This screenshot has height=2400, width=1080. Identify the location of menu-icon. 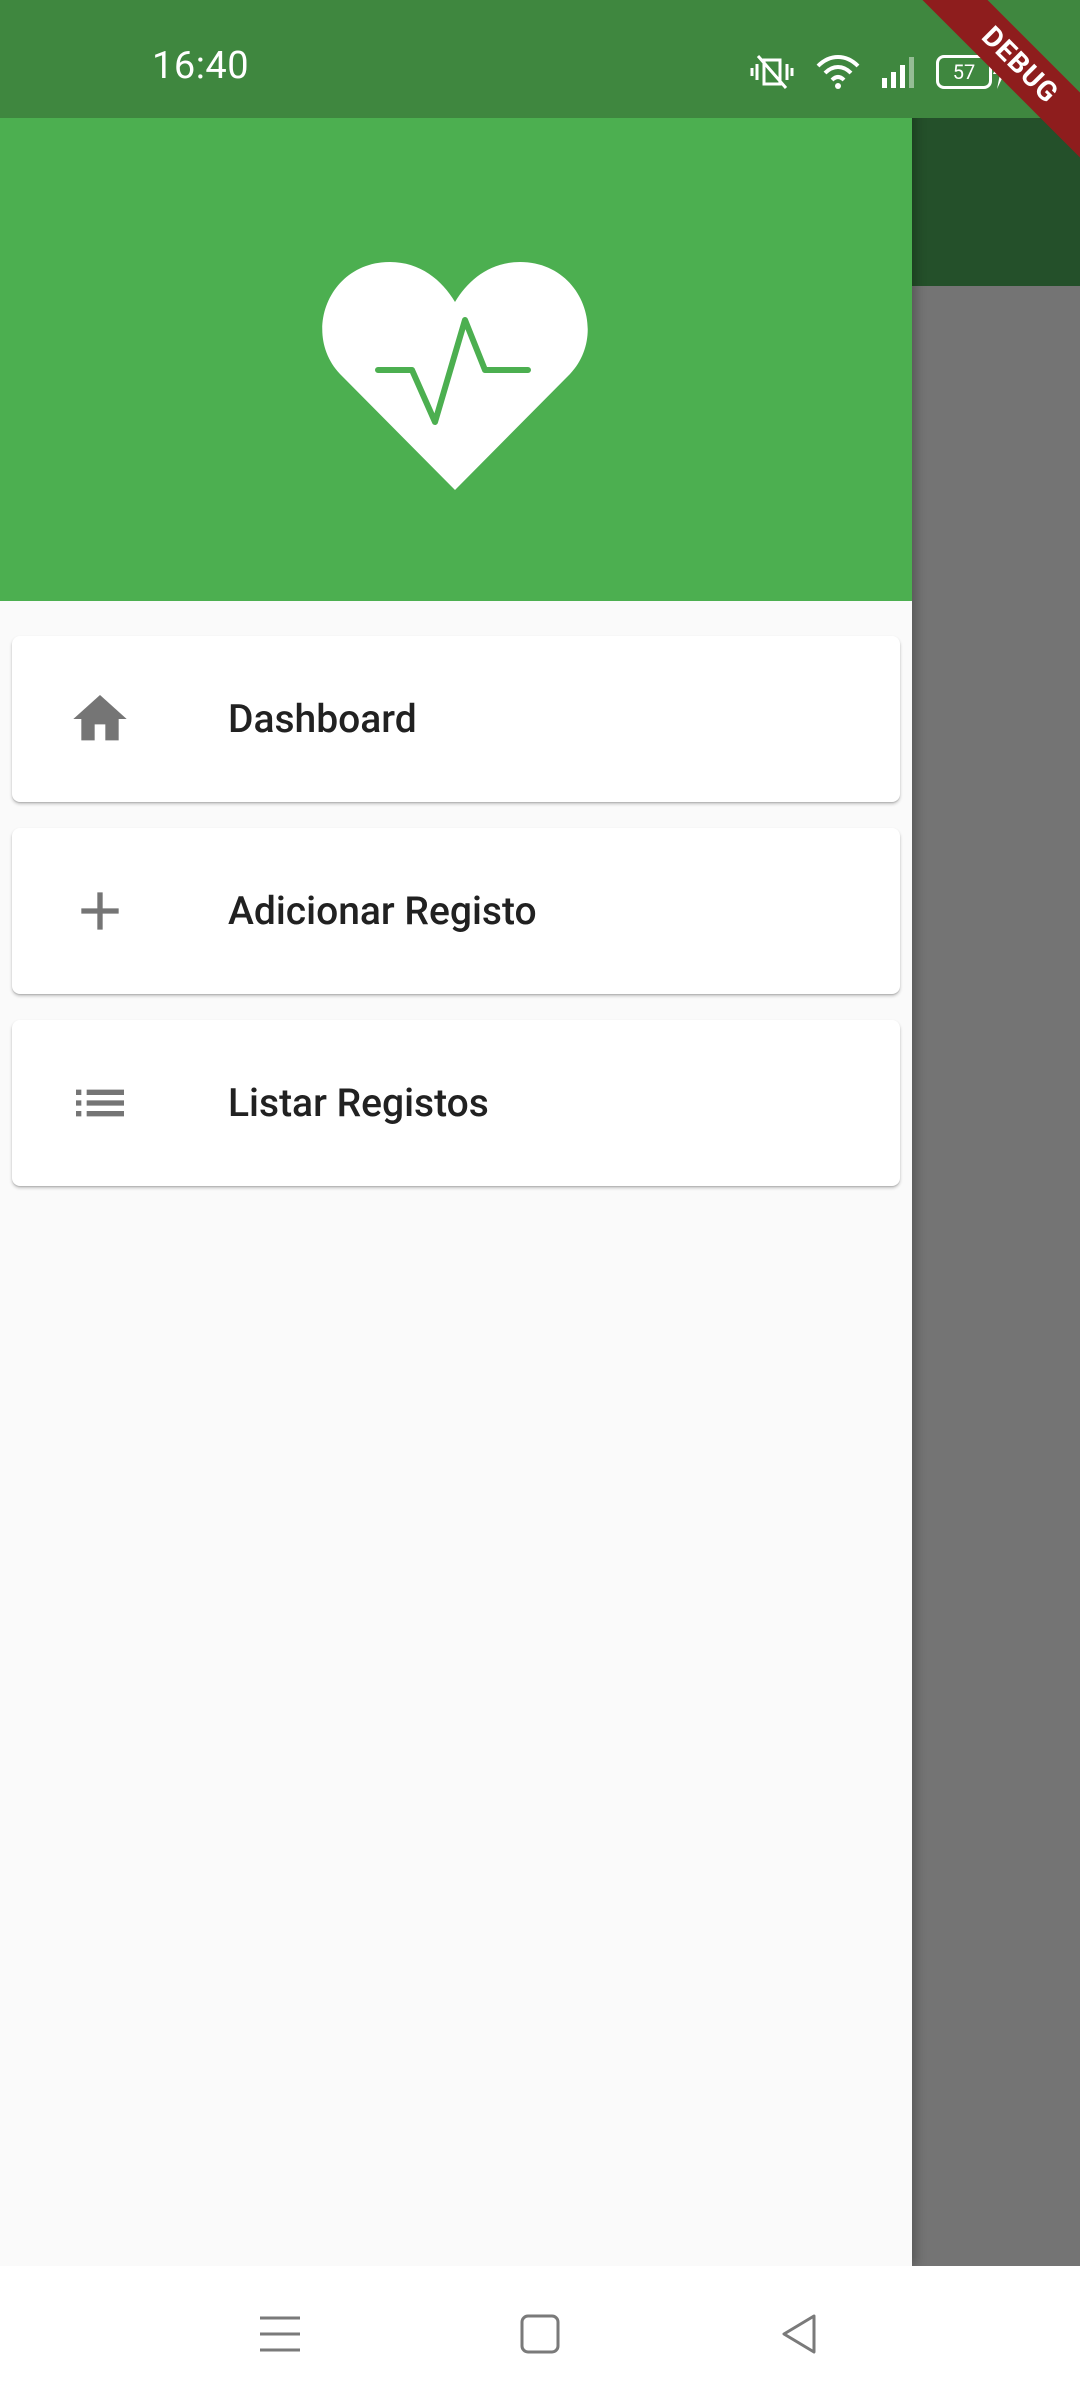
(280, 2334).